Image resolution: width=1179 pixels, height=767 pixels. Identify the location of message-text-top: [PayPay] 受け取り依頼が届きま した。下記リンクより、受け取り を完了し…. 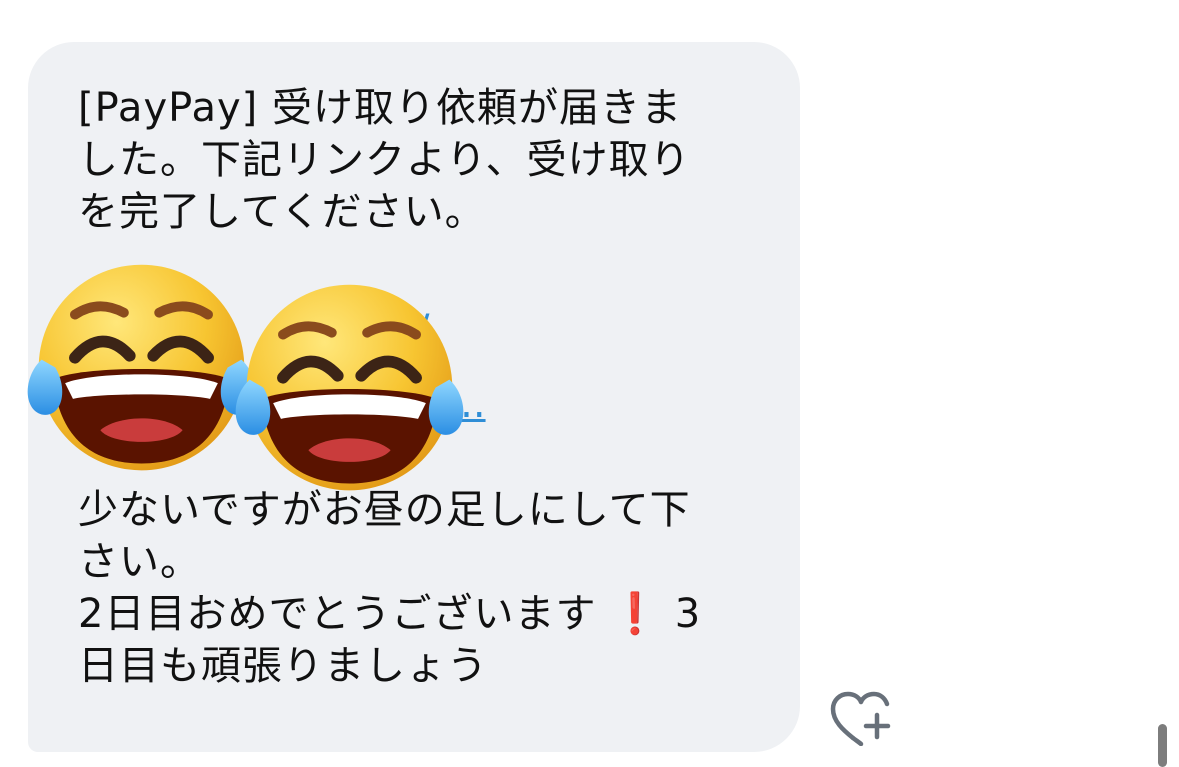
(384, 160).